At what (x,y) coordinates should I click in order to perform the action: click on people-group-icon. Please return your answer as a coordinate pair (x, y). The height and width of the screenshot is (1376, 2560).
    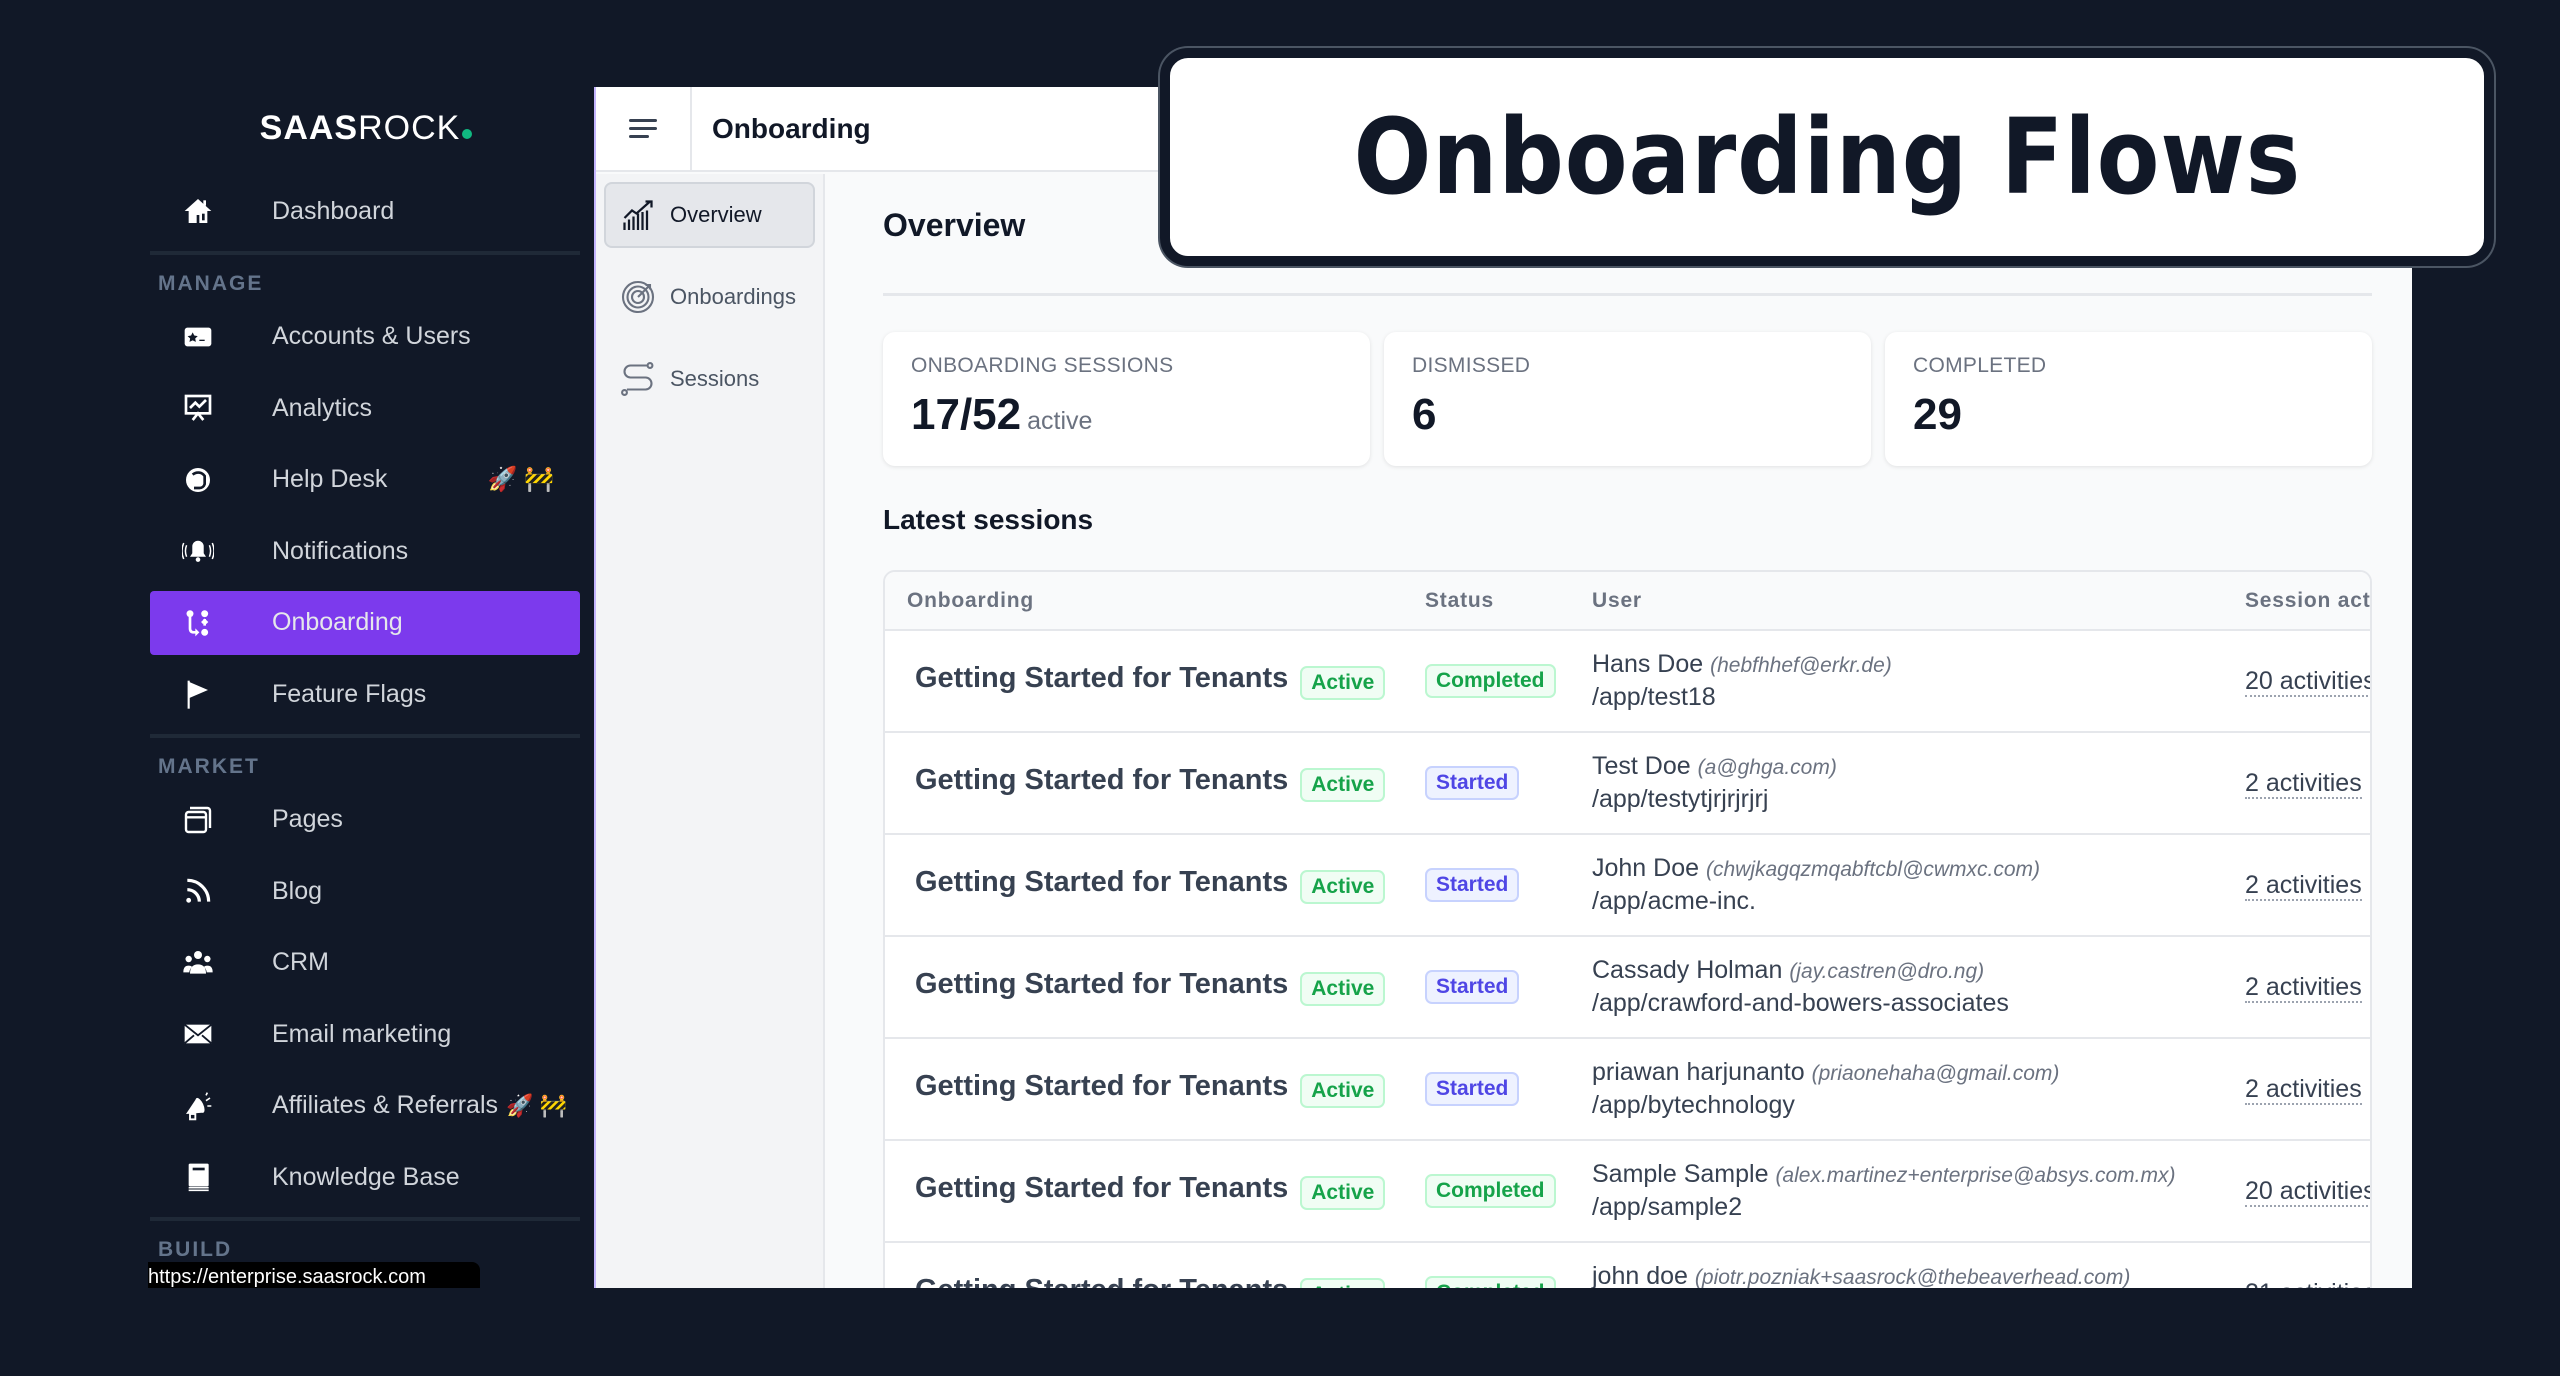
    Looking at the image, I should click on (198, 963).